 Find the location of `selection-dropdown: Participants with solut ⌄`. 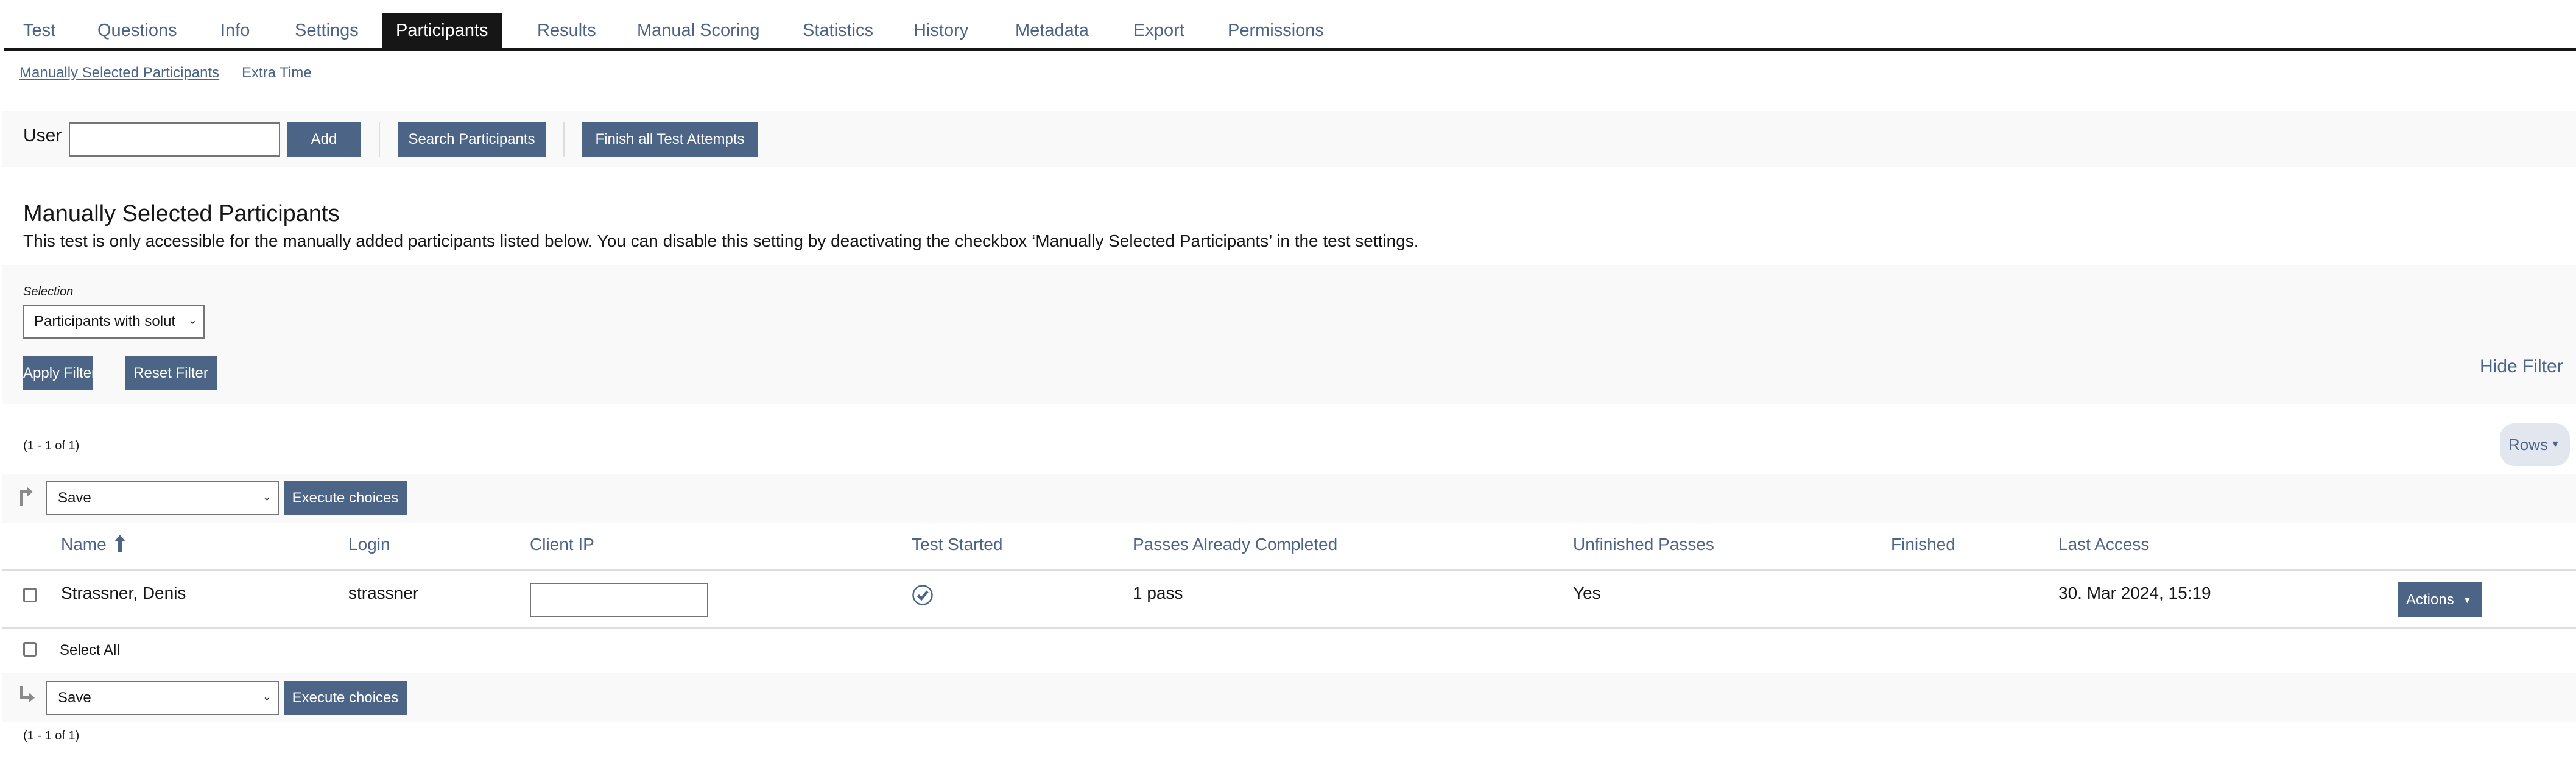

selection-dropdown: Participants with solut ⌄ is located at coordinates (114, 322).